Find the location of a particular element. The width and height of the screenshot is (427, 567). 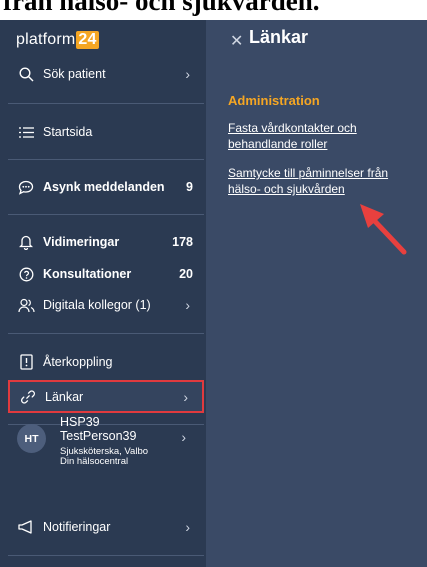

chat-icon is located at coordinates (26, 187).